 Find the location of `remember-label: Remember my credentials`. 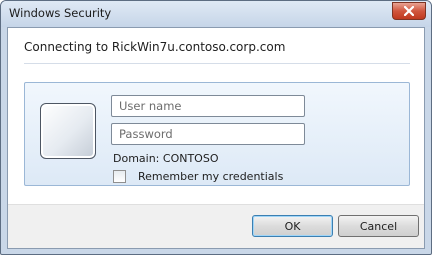

remember-label: Remember my credentials is located at coordinates (211, 176).